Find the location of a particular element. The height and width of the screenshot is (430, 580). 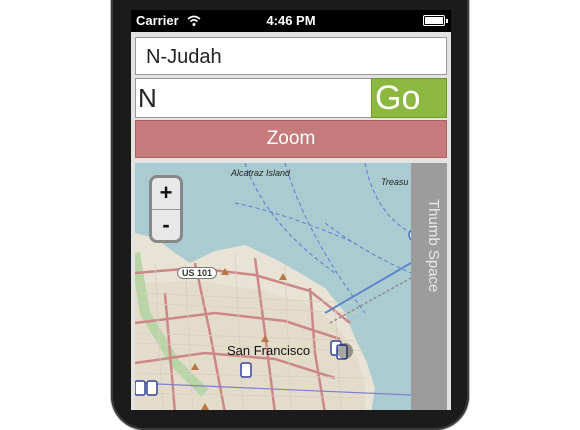

thumb-space-label: Thumb Space is located at coordinates (433, 246).